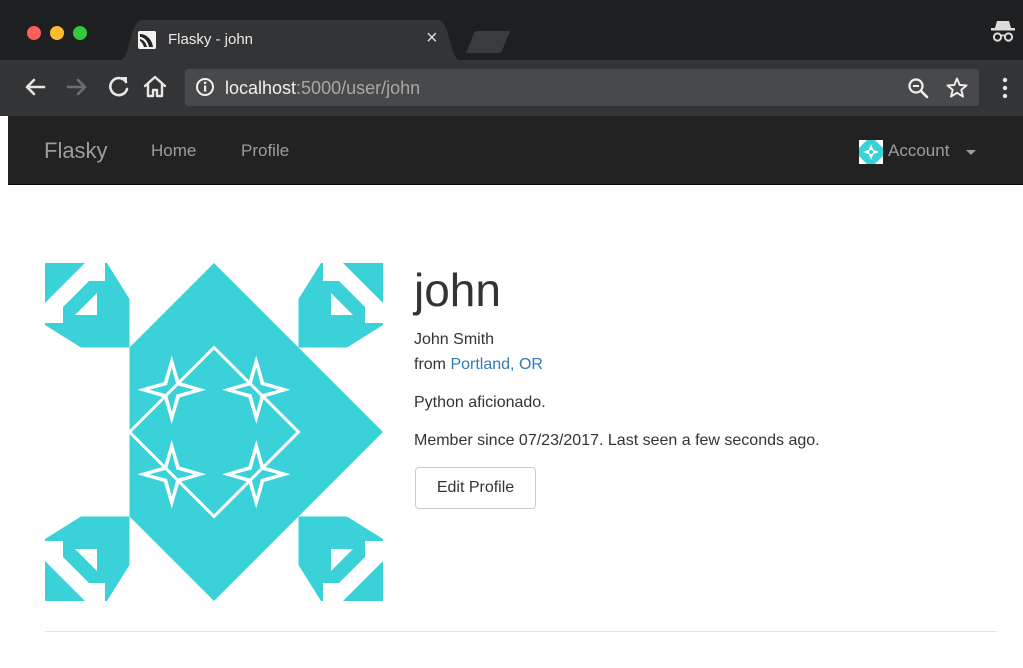 This screenshot has height=668, width=1023. What do you see at coordinates (480, 402) in the screenshot?
I see `profile-about: Python aficionado.` at bounding box center [480, 402].